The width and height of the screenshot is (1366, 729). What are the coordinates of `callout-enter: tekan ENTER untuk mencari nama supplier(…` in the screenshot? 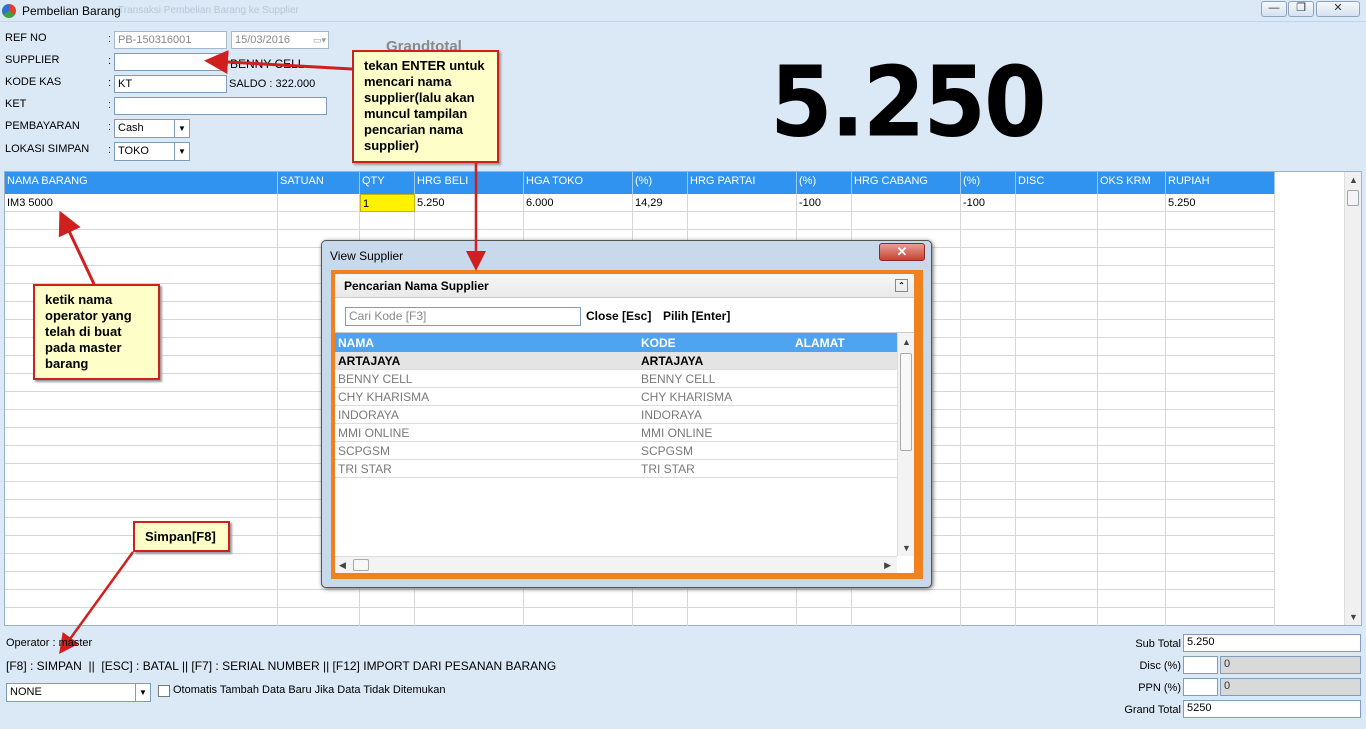 It's located at (425, 106).